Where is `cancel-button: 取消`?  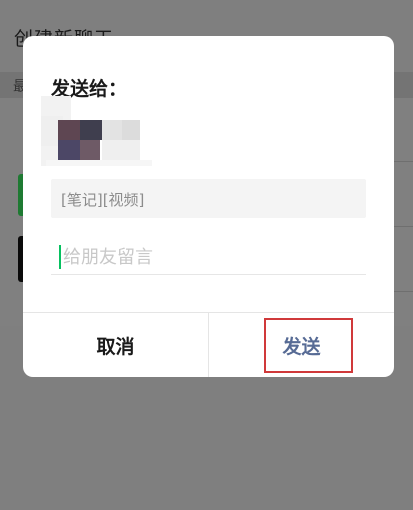
cancel-button: 取消 is located at coordinates (116, 345).